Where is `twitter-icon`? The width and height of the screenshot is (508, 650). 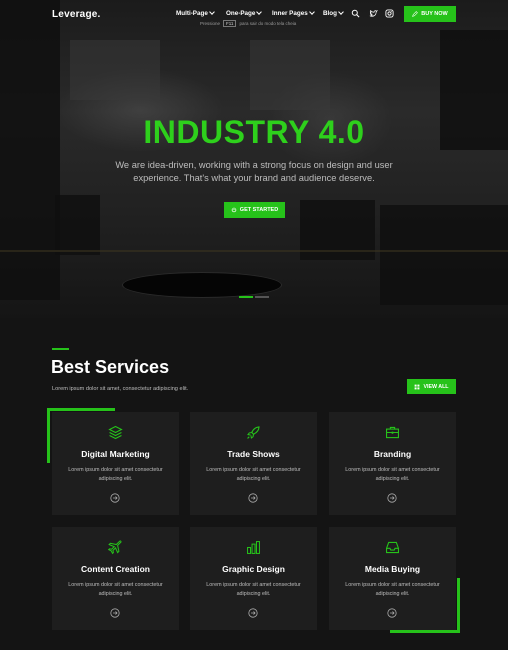 twitter-icon is located at coordinates (373, 13).